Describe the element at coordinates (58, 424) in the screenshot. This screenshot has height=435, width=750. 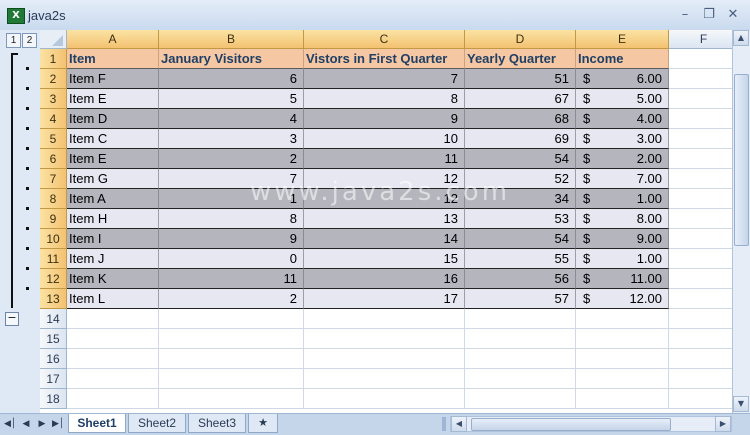
I see `last-sheet-icon: ▶│` at that location.